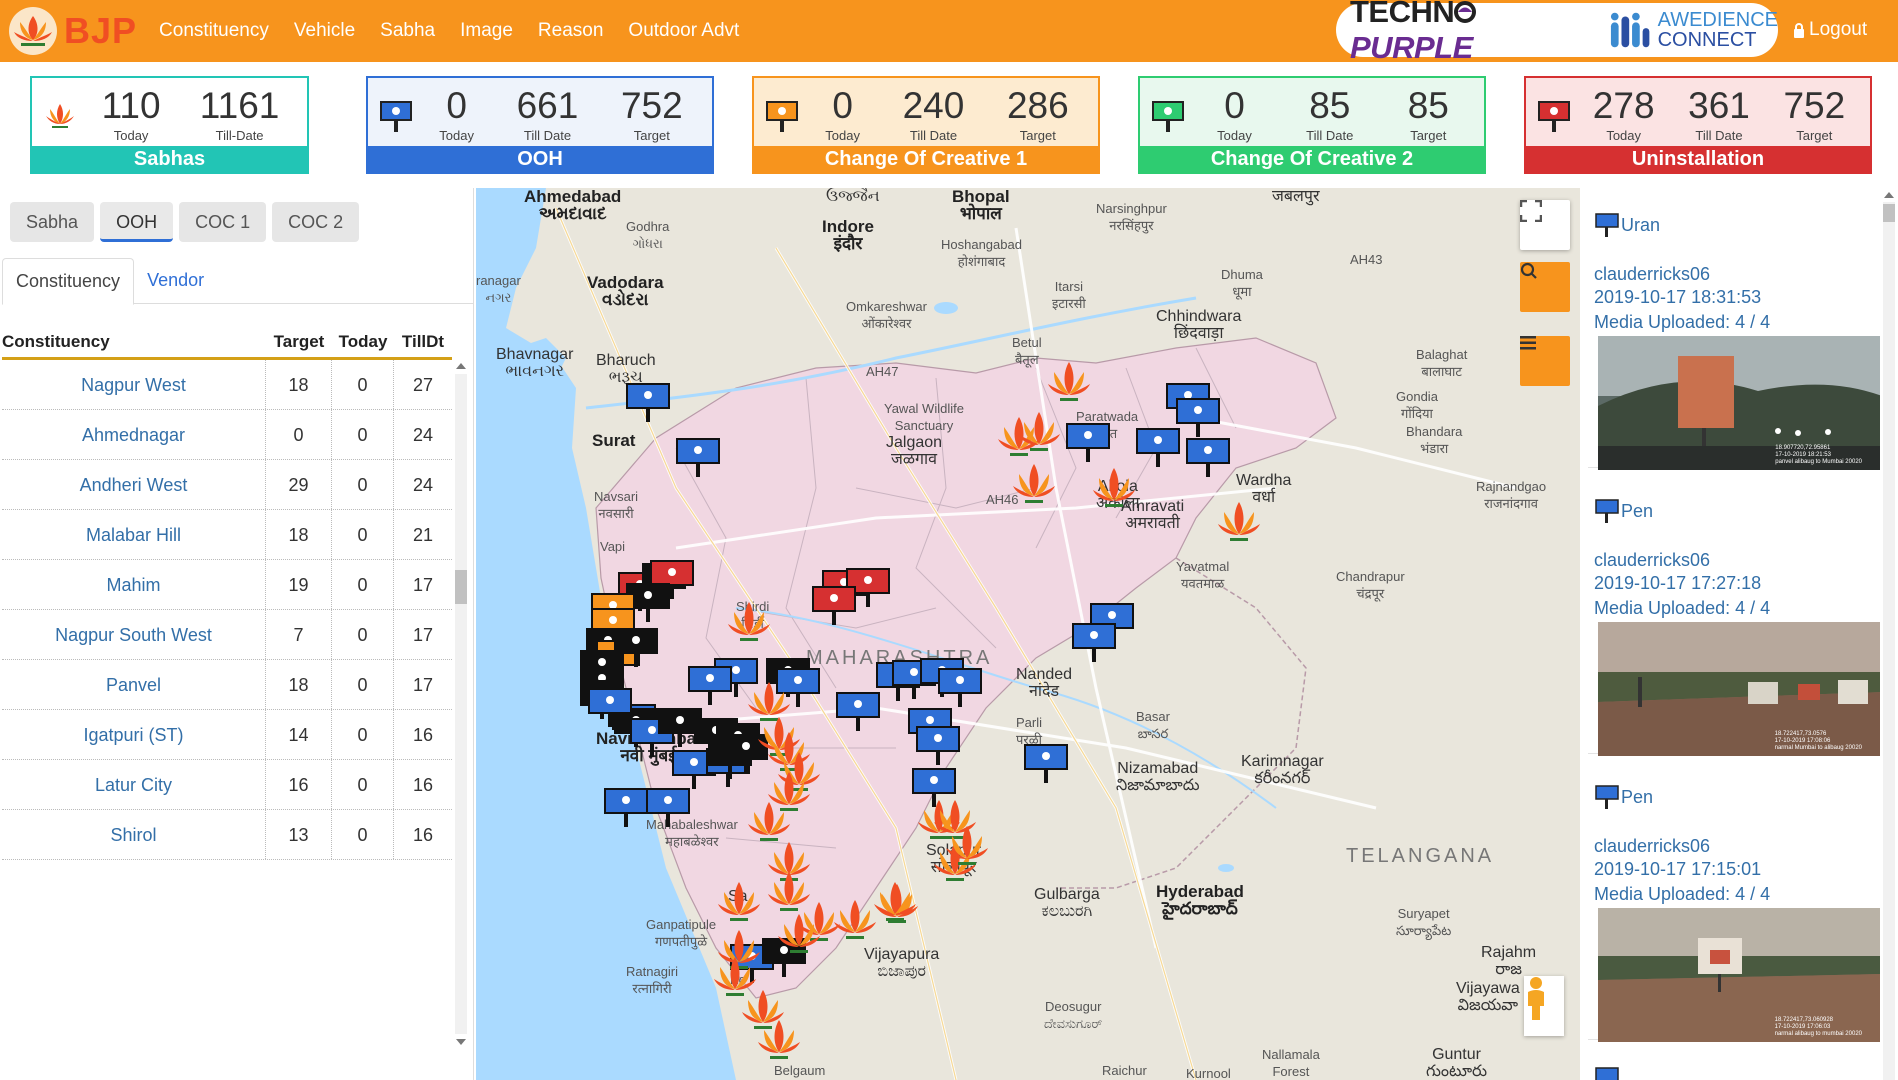 This screenshot has height=1080, width=1898. Describe the element at coordinates (1366, 259) in the screenshot. I see `map-place-label: AH43` at that location.